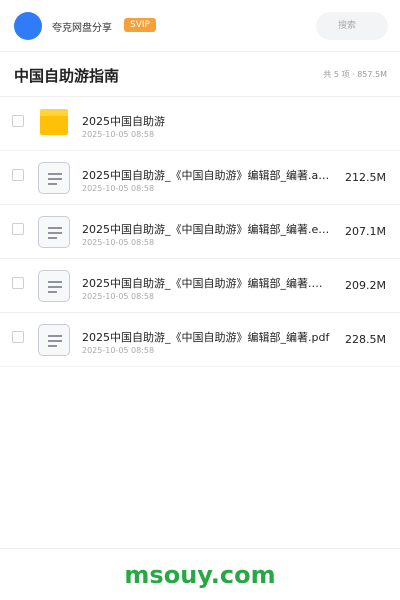  Describe the element at coordinates (67, 76) in the screenshot. I see `page-title: 中国自助游指南` at that location.